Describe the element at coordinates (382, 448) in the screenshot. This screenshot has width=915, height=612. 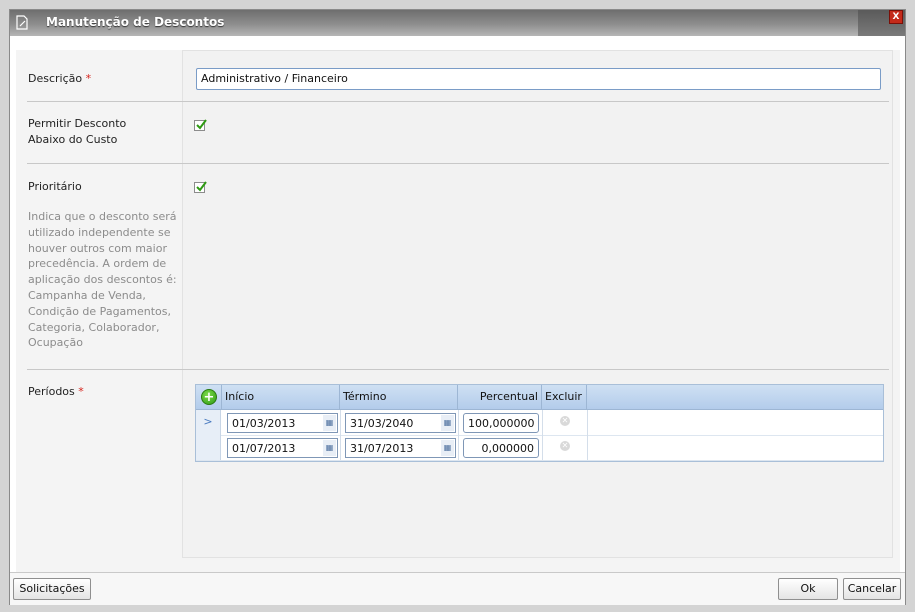
I see `termino-value: 31/07/2013` at that location.